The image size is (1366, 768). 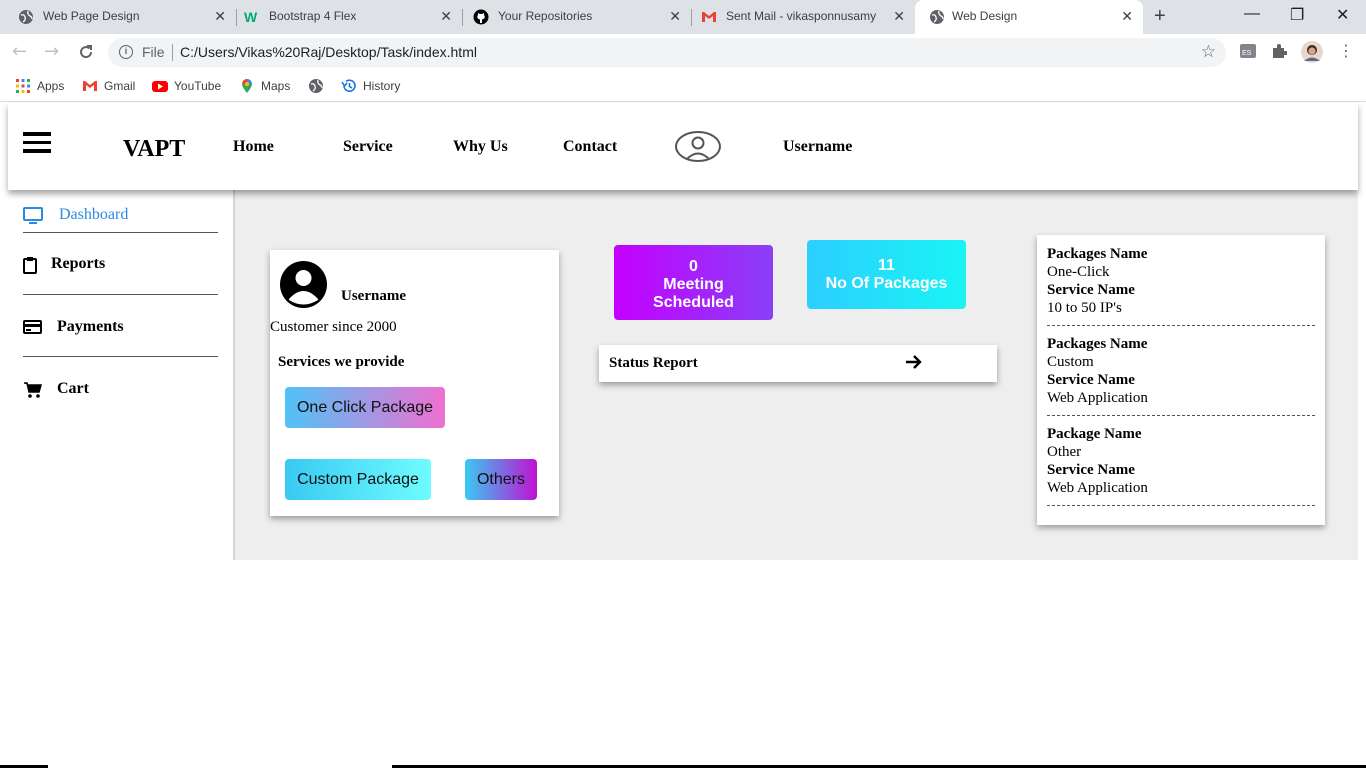 What do you see at coordinates (87, 53) in the screenshot?
I see `reload-button` at bounding box center [87, 53].